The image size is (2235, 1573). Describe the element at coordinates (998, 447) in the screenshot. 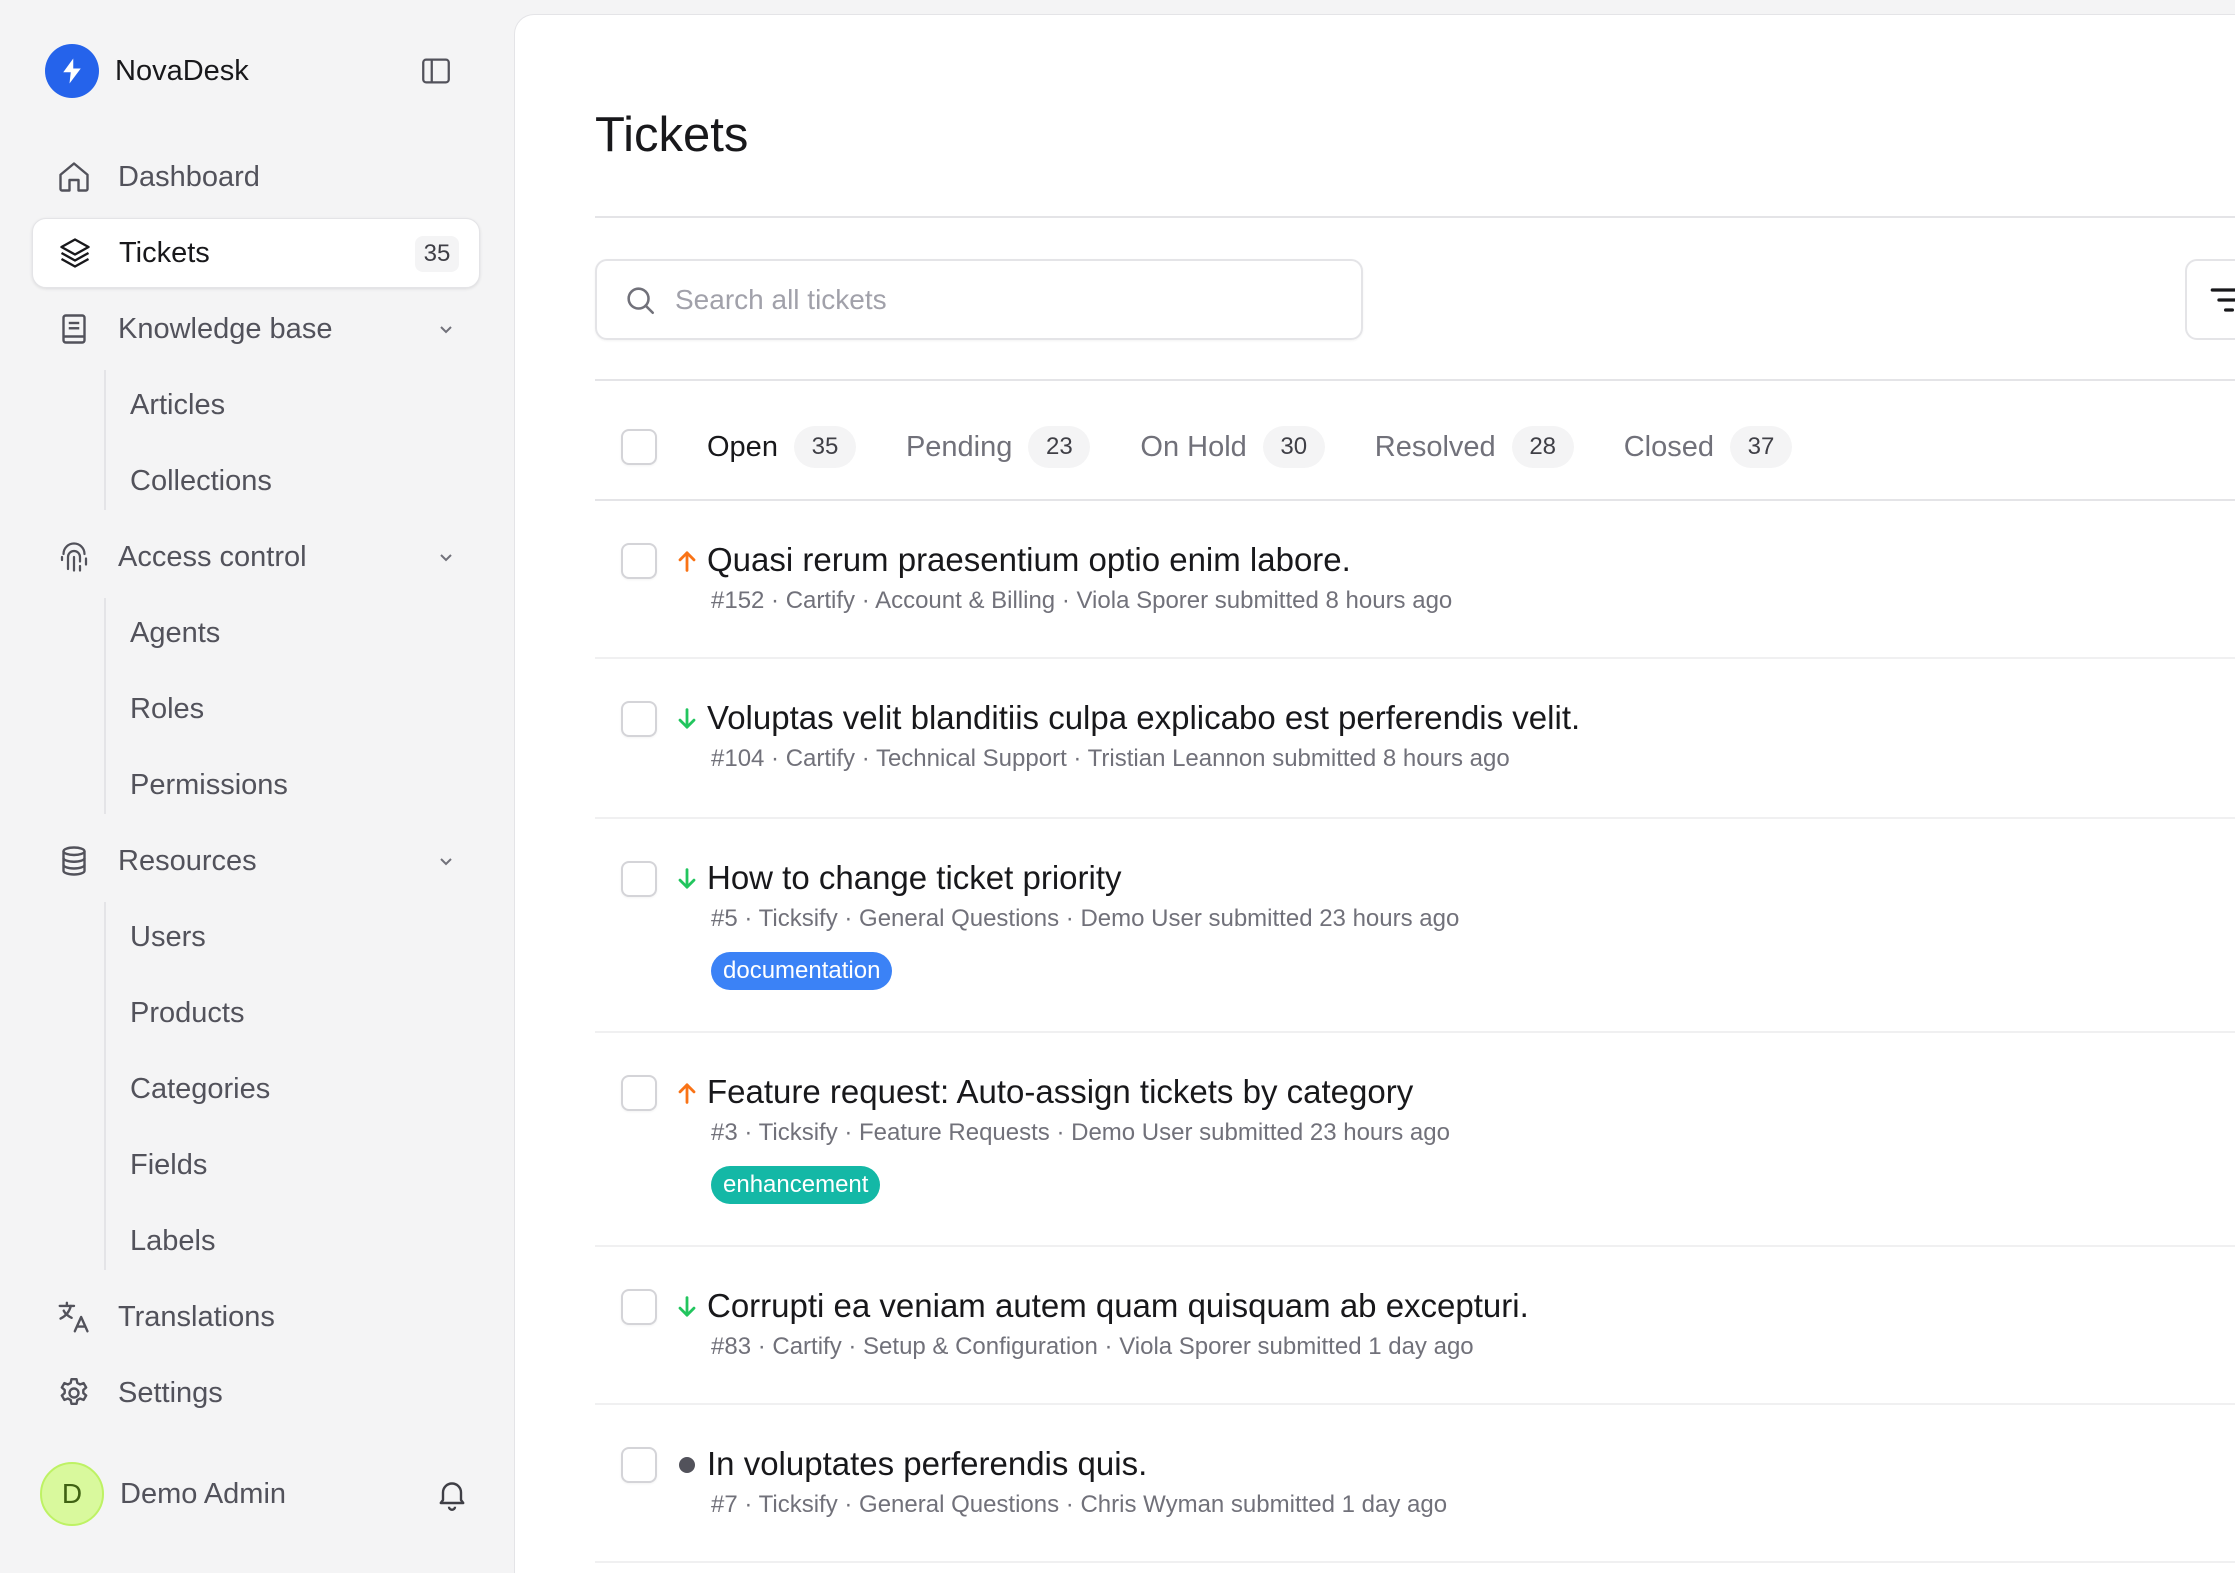

I see `tab-pending: Pending 23` at that location.